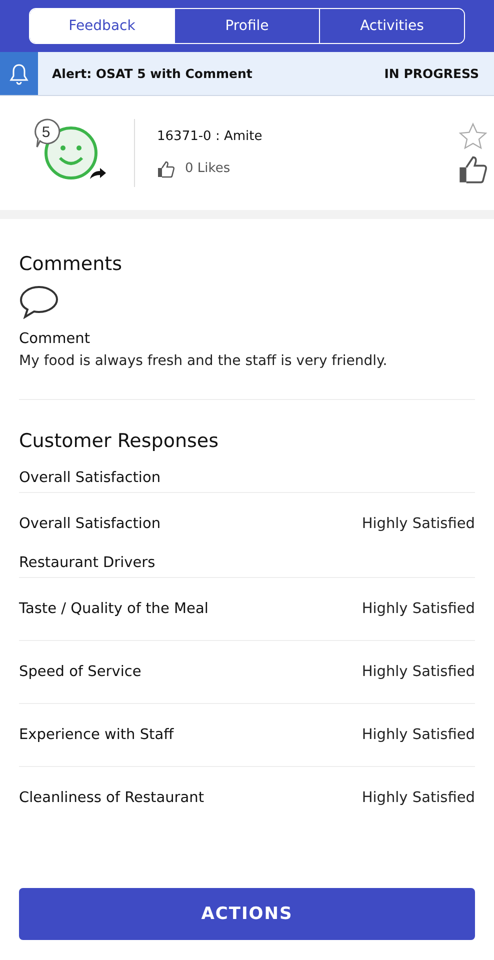 Image resolution: width=494 pixels, height=960 pixels. Describe the element at coordinates (203, 361) in the screenshot. I see `comment-text: My food is always fresh and the staff is very friendly.` at that location.